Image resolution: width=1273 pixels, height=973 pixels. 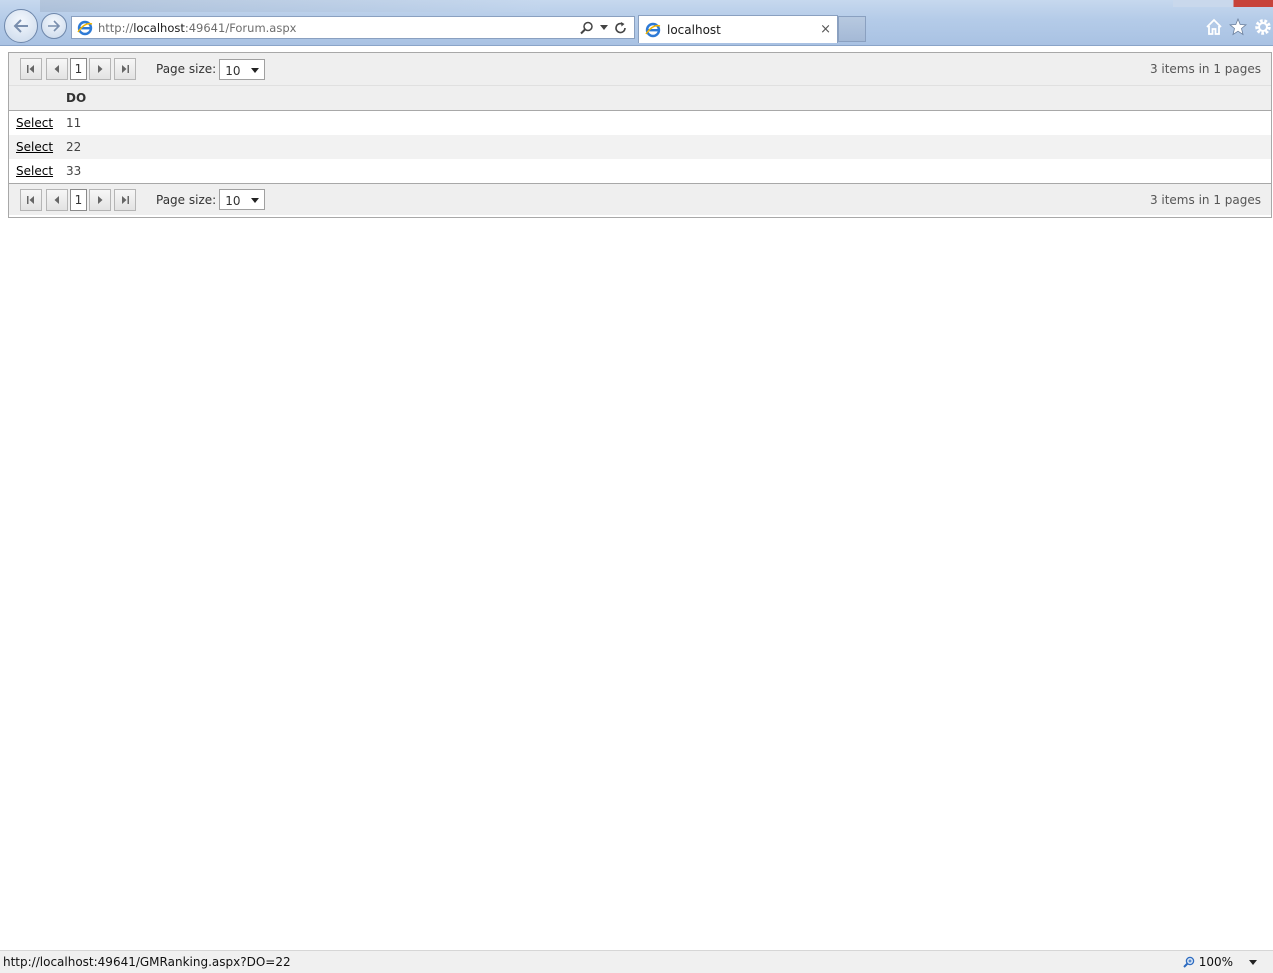 I want to click on forward-arrow-icon, so click(x=54, y=26).